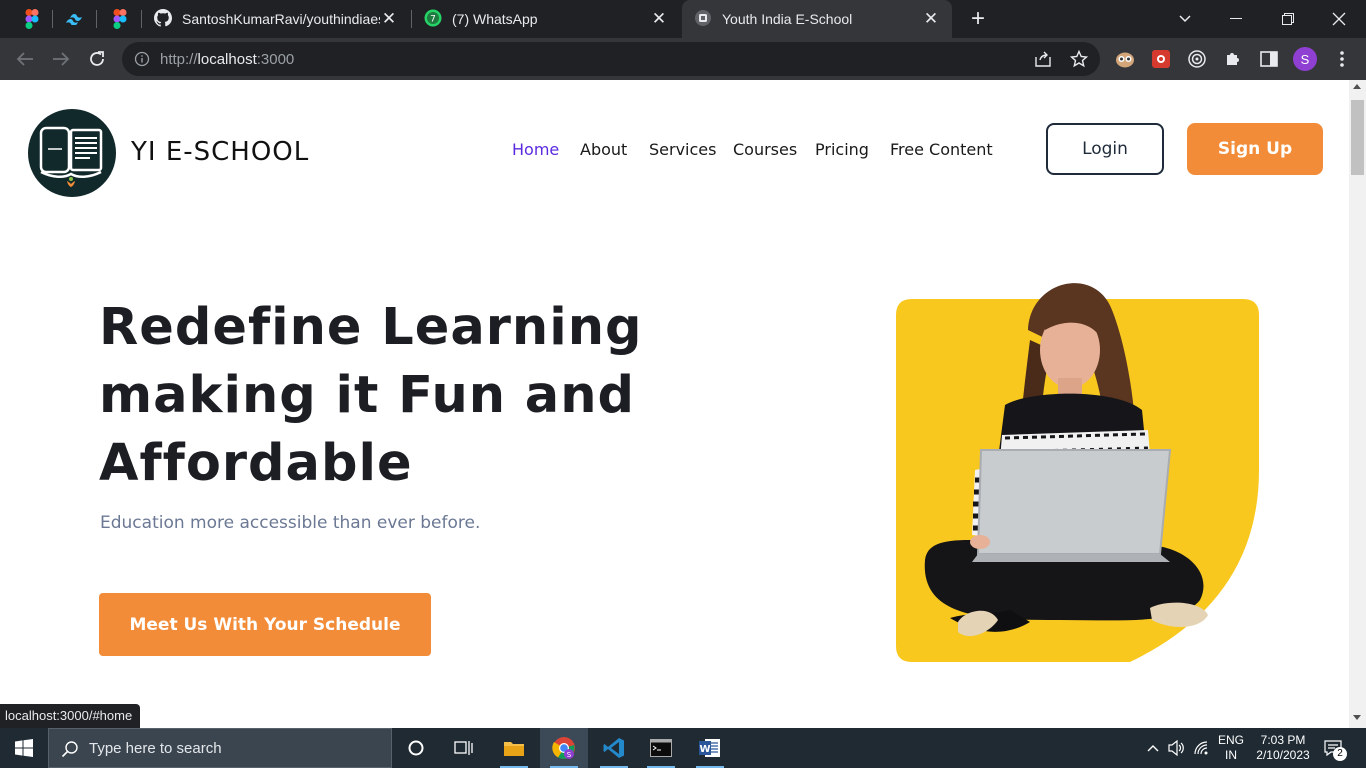 This screenshot has width=1366, height=768. What do you see at coordinates (611, 59) in the screenshot?
I see `address-bar: http://localhost:3000` at bounding box center [611, 59].